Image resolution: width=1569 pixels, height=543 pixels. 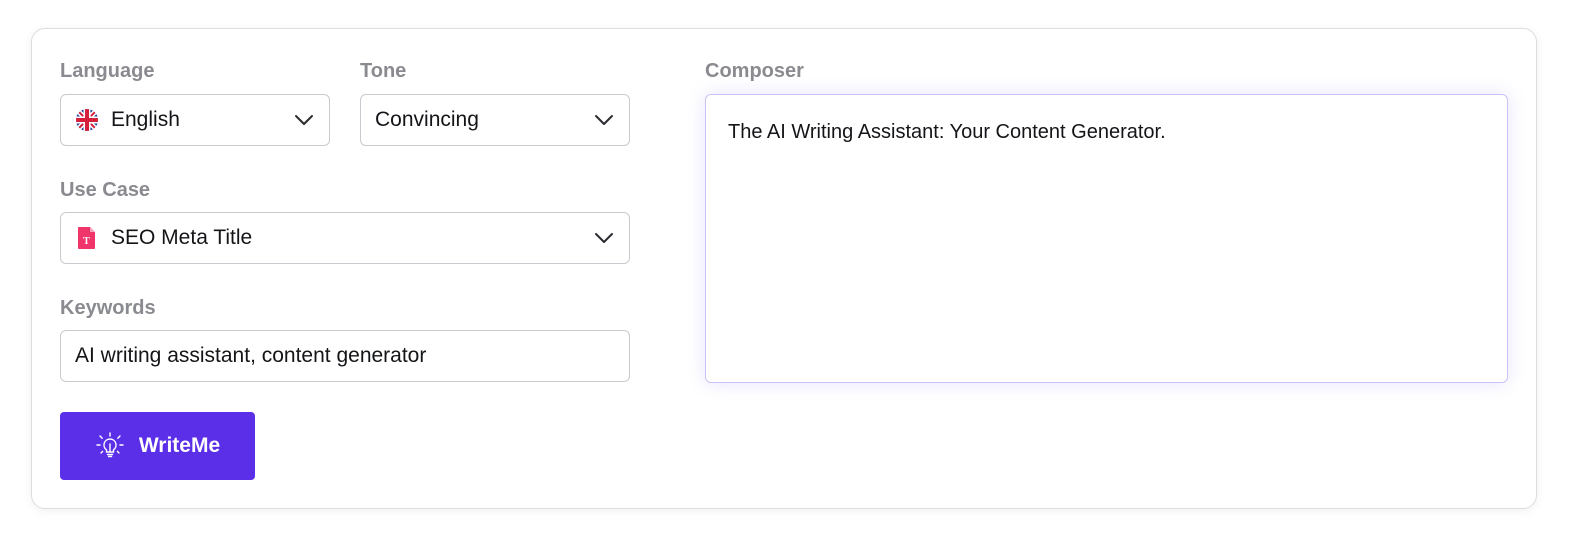 I want to click on keywords-input: AI writing assistant, content generator, so click(x=345, y=356).